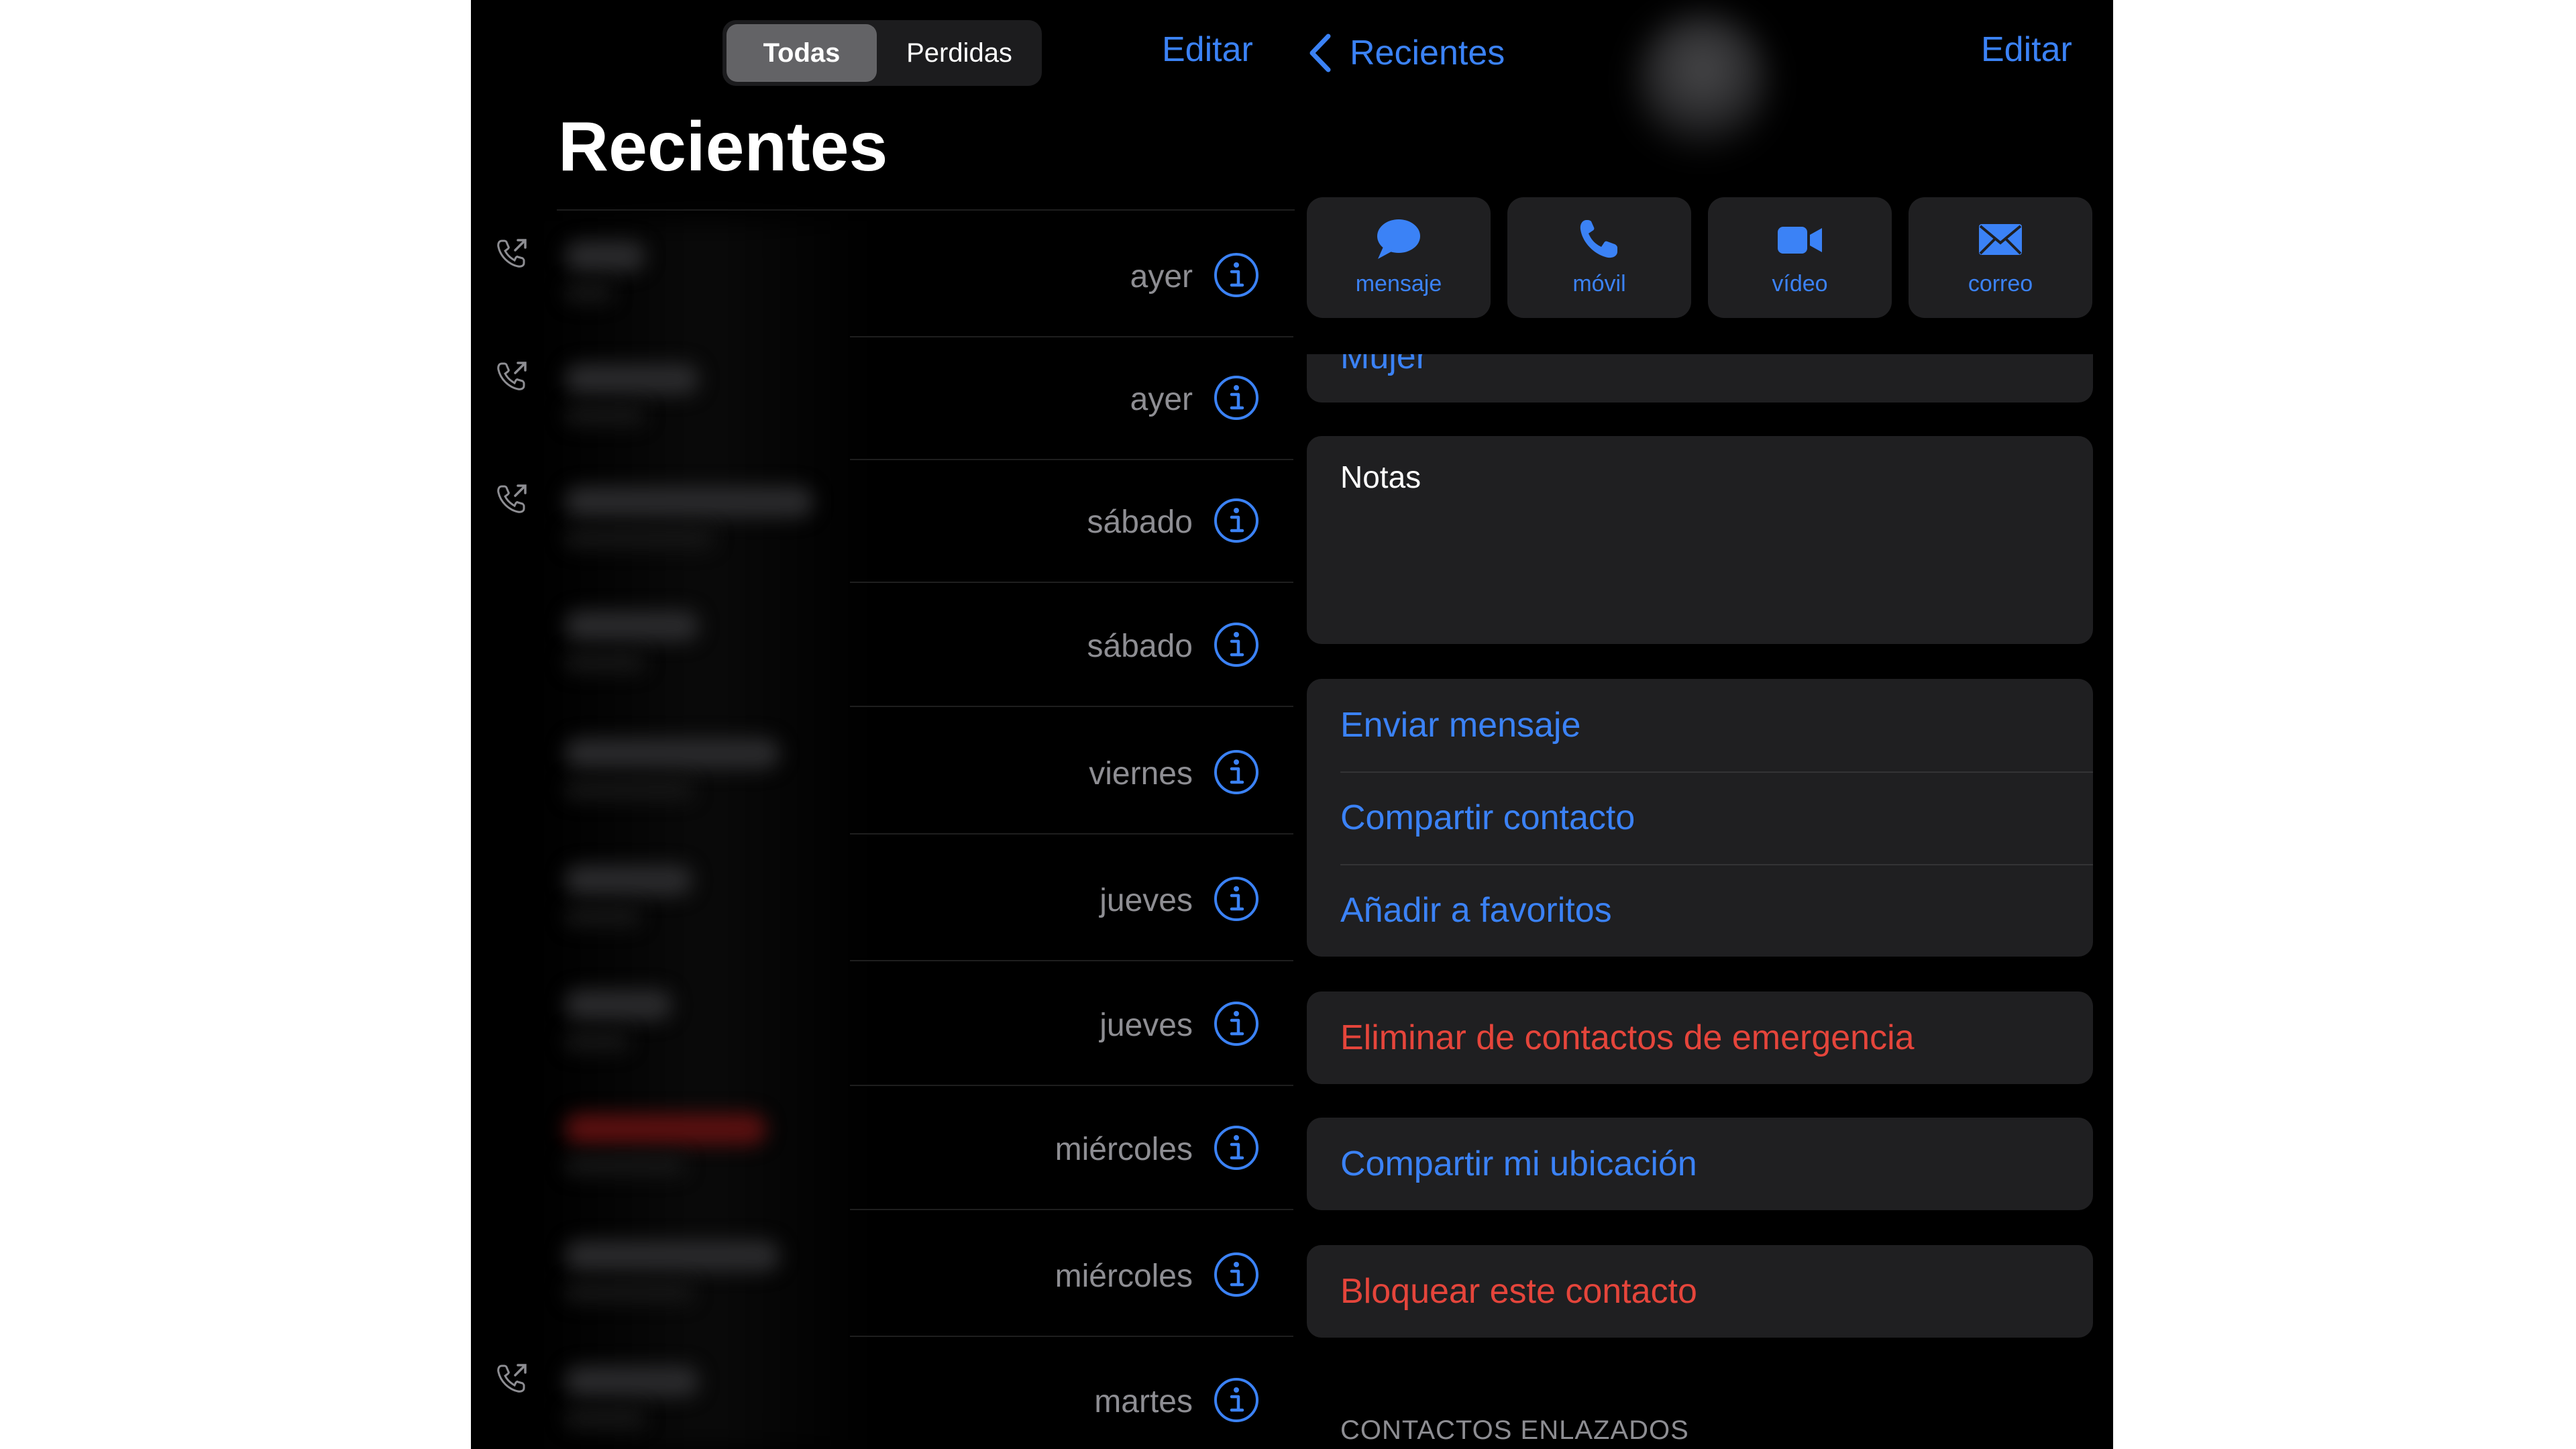 The height and width of the screenshot is (1449, 2576). I want to click on notes-card: Notas, so click(1700, 540).